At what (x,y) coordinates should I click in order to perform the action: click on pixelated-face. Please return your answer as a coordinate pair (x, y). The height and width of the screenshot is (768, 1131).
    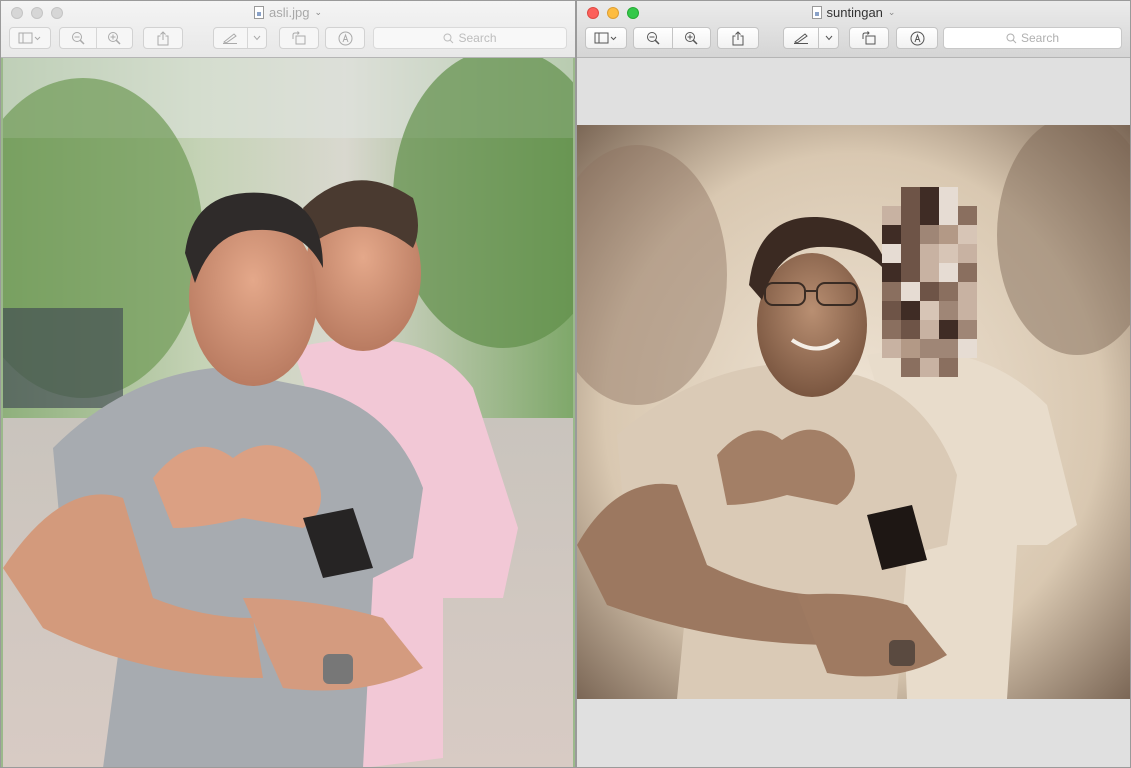
    Looking at the image, I should click on (929, 282).